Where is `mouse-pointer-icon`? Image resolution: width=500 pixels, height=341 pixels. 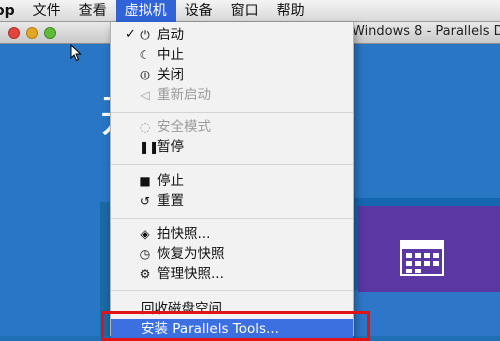 mouse-pointer-icon is located at coordinates (76, 53).